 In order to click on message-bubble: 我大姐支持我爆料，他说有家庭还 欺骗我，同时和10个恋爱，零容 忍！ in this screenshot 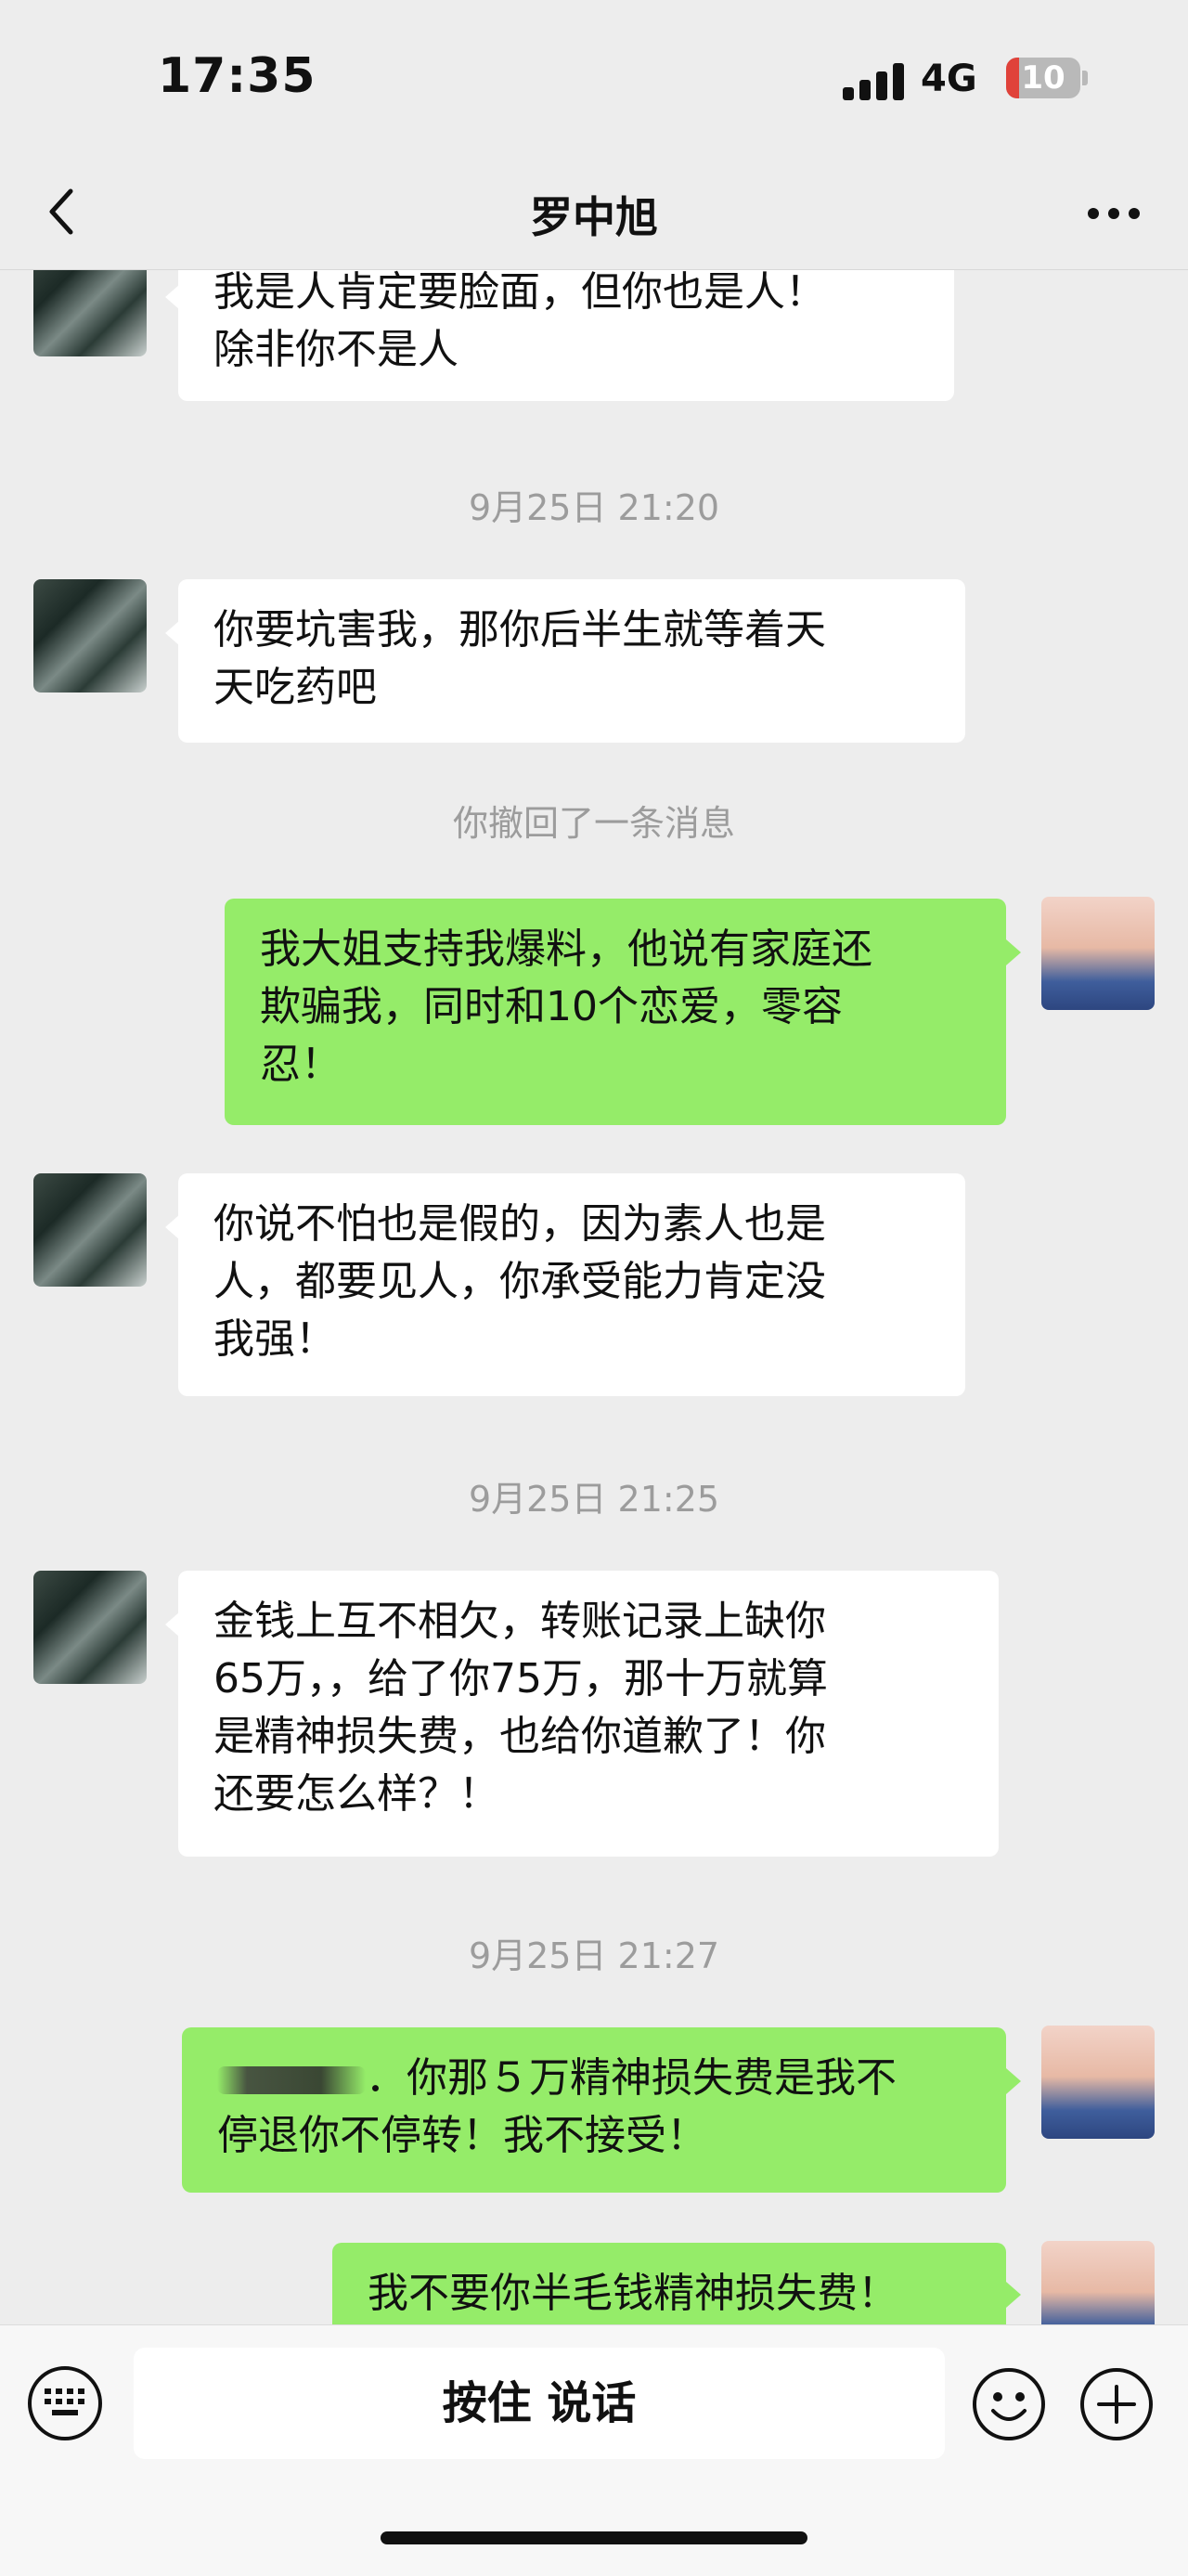, I will do `click(615, 1012)`.